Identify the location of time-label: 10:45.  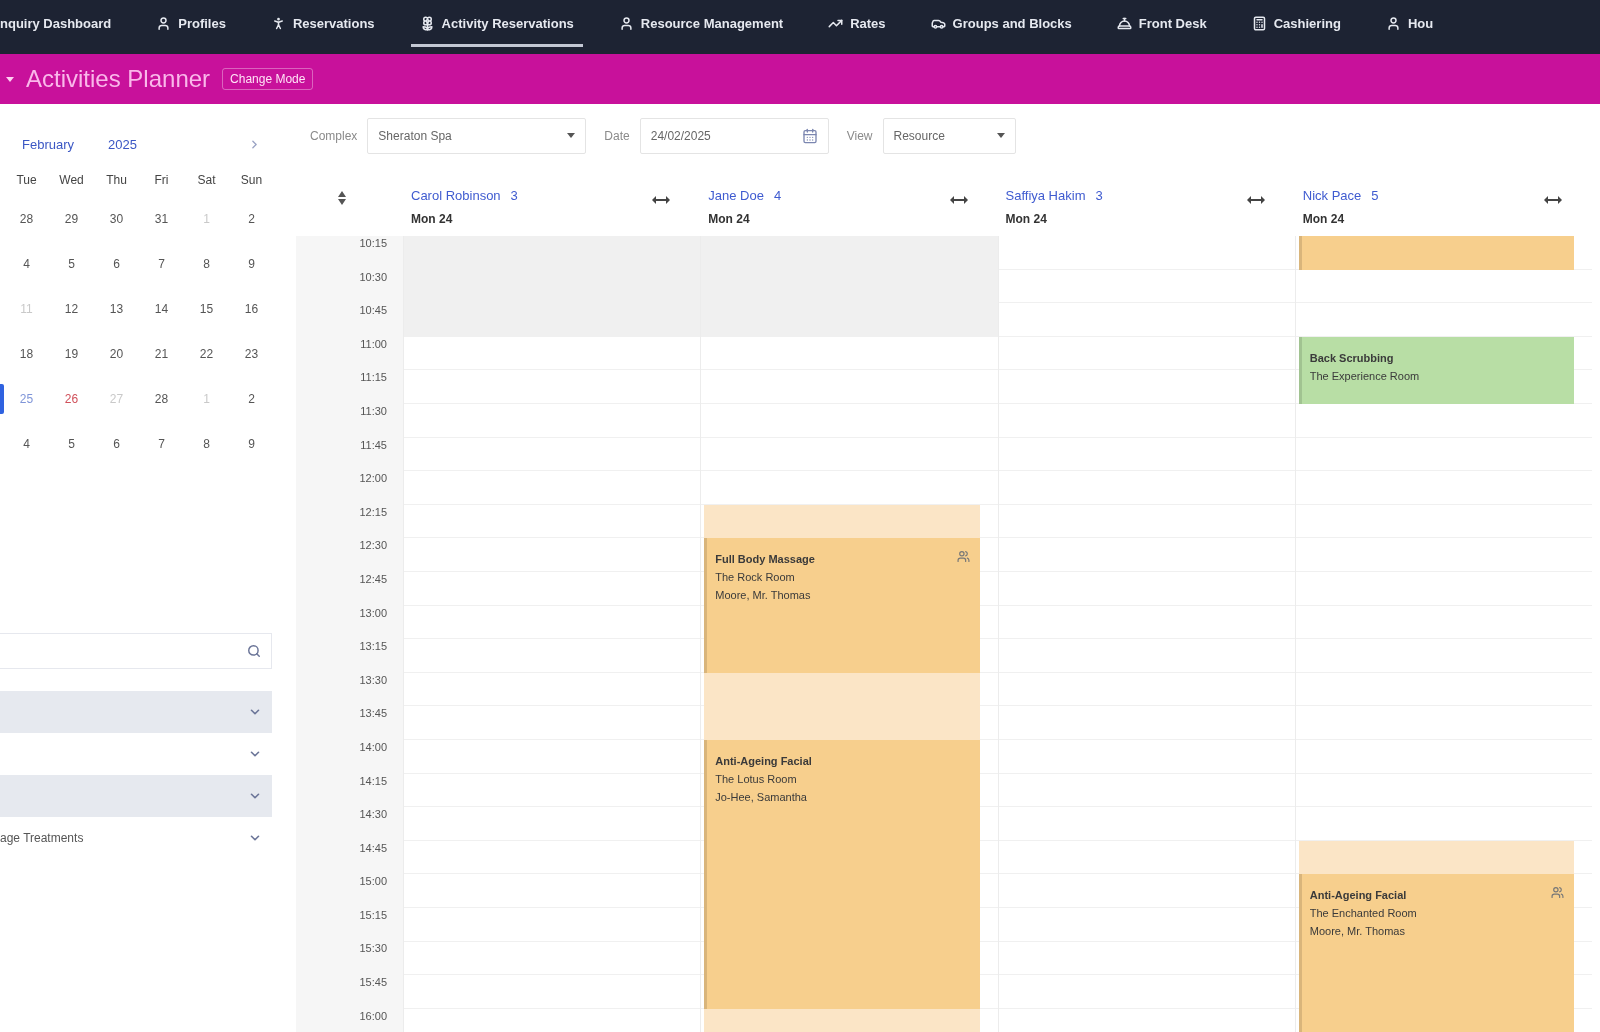
(373, 310).